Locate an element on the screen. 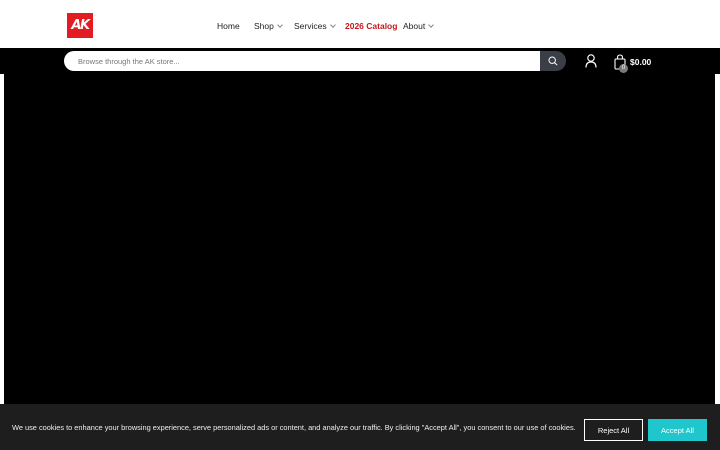 This screenshot has width=720, height=450. nav-shop: Shop is located at coordinates (268, 26).